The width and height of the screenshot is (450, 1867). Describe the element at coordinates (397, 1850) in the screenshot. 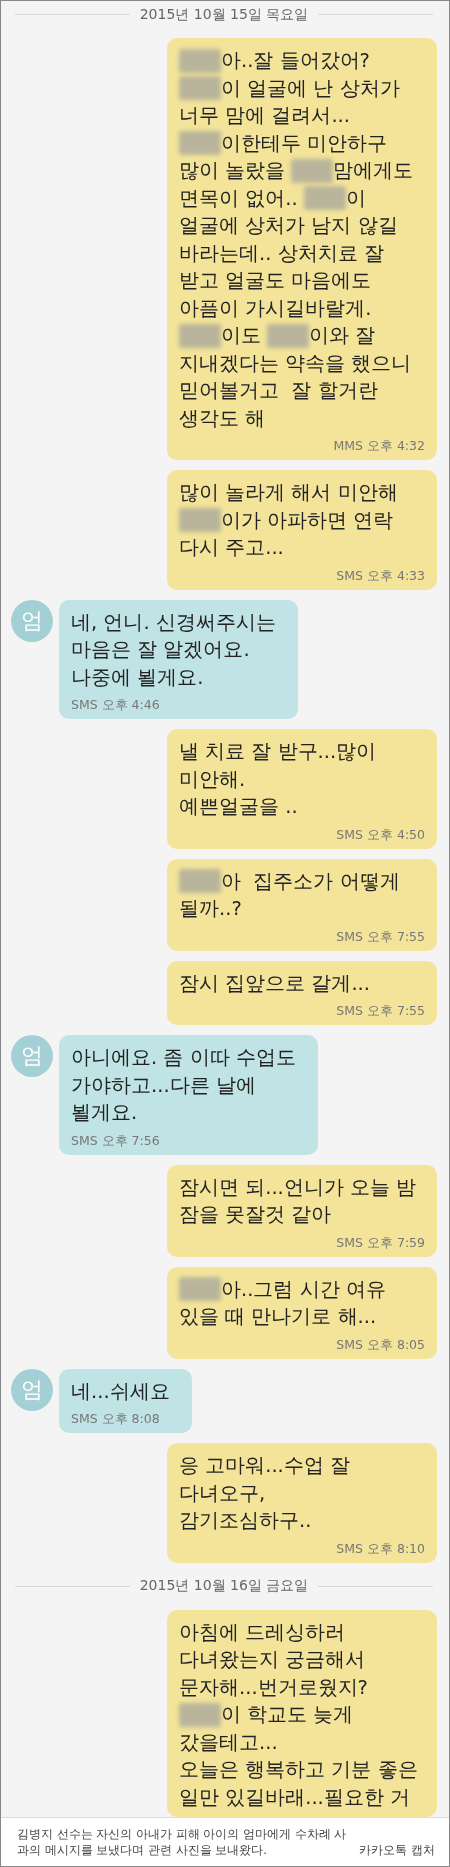

I see `photo-credit: 카카오톡 캡처` at that location.